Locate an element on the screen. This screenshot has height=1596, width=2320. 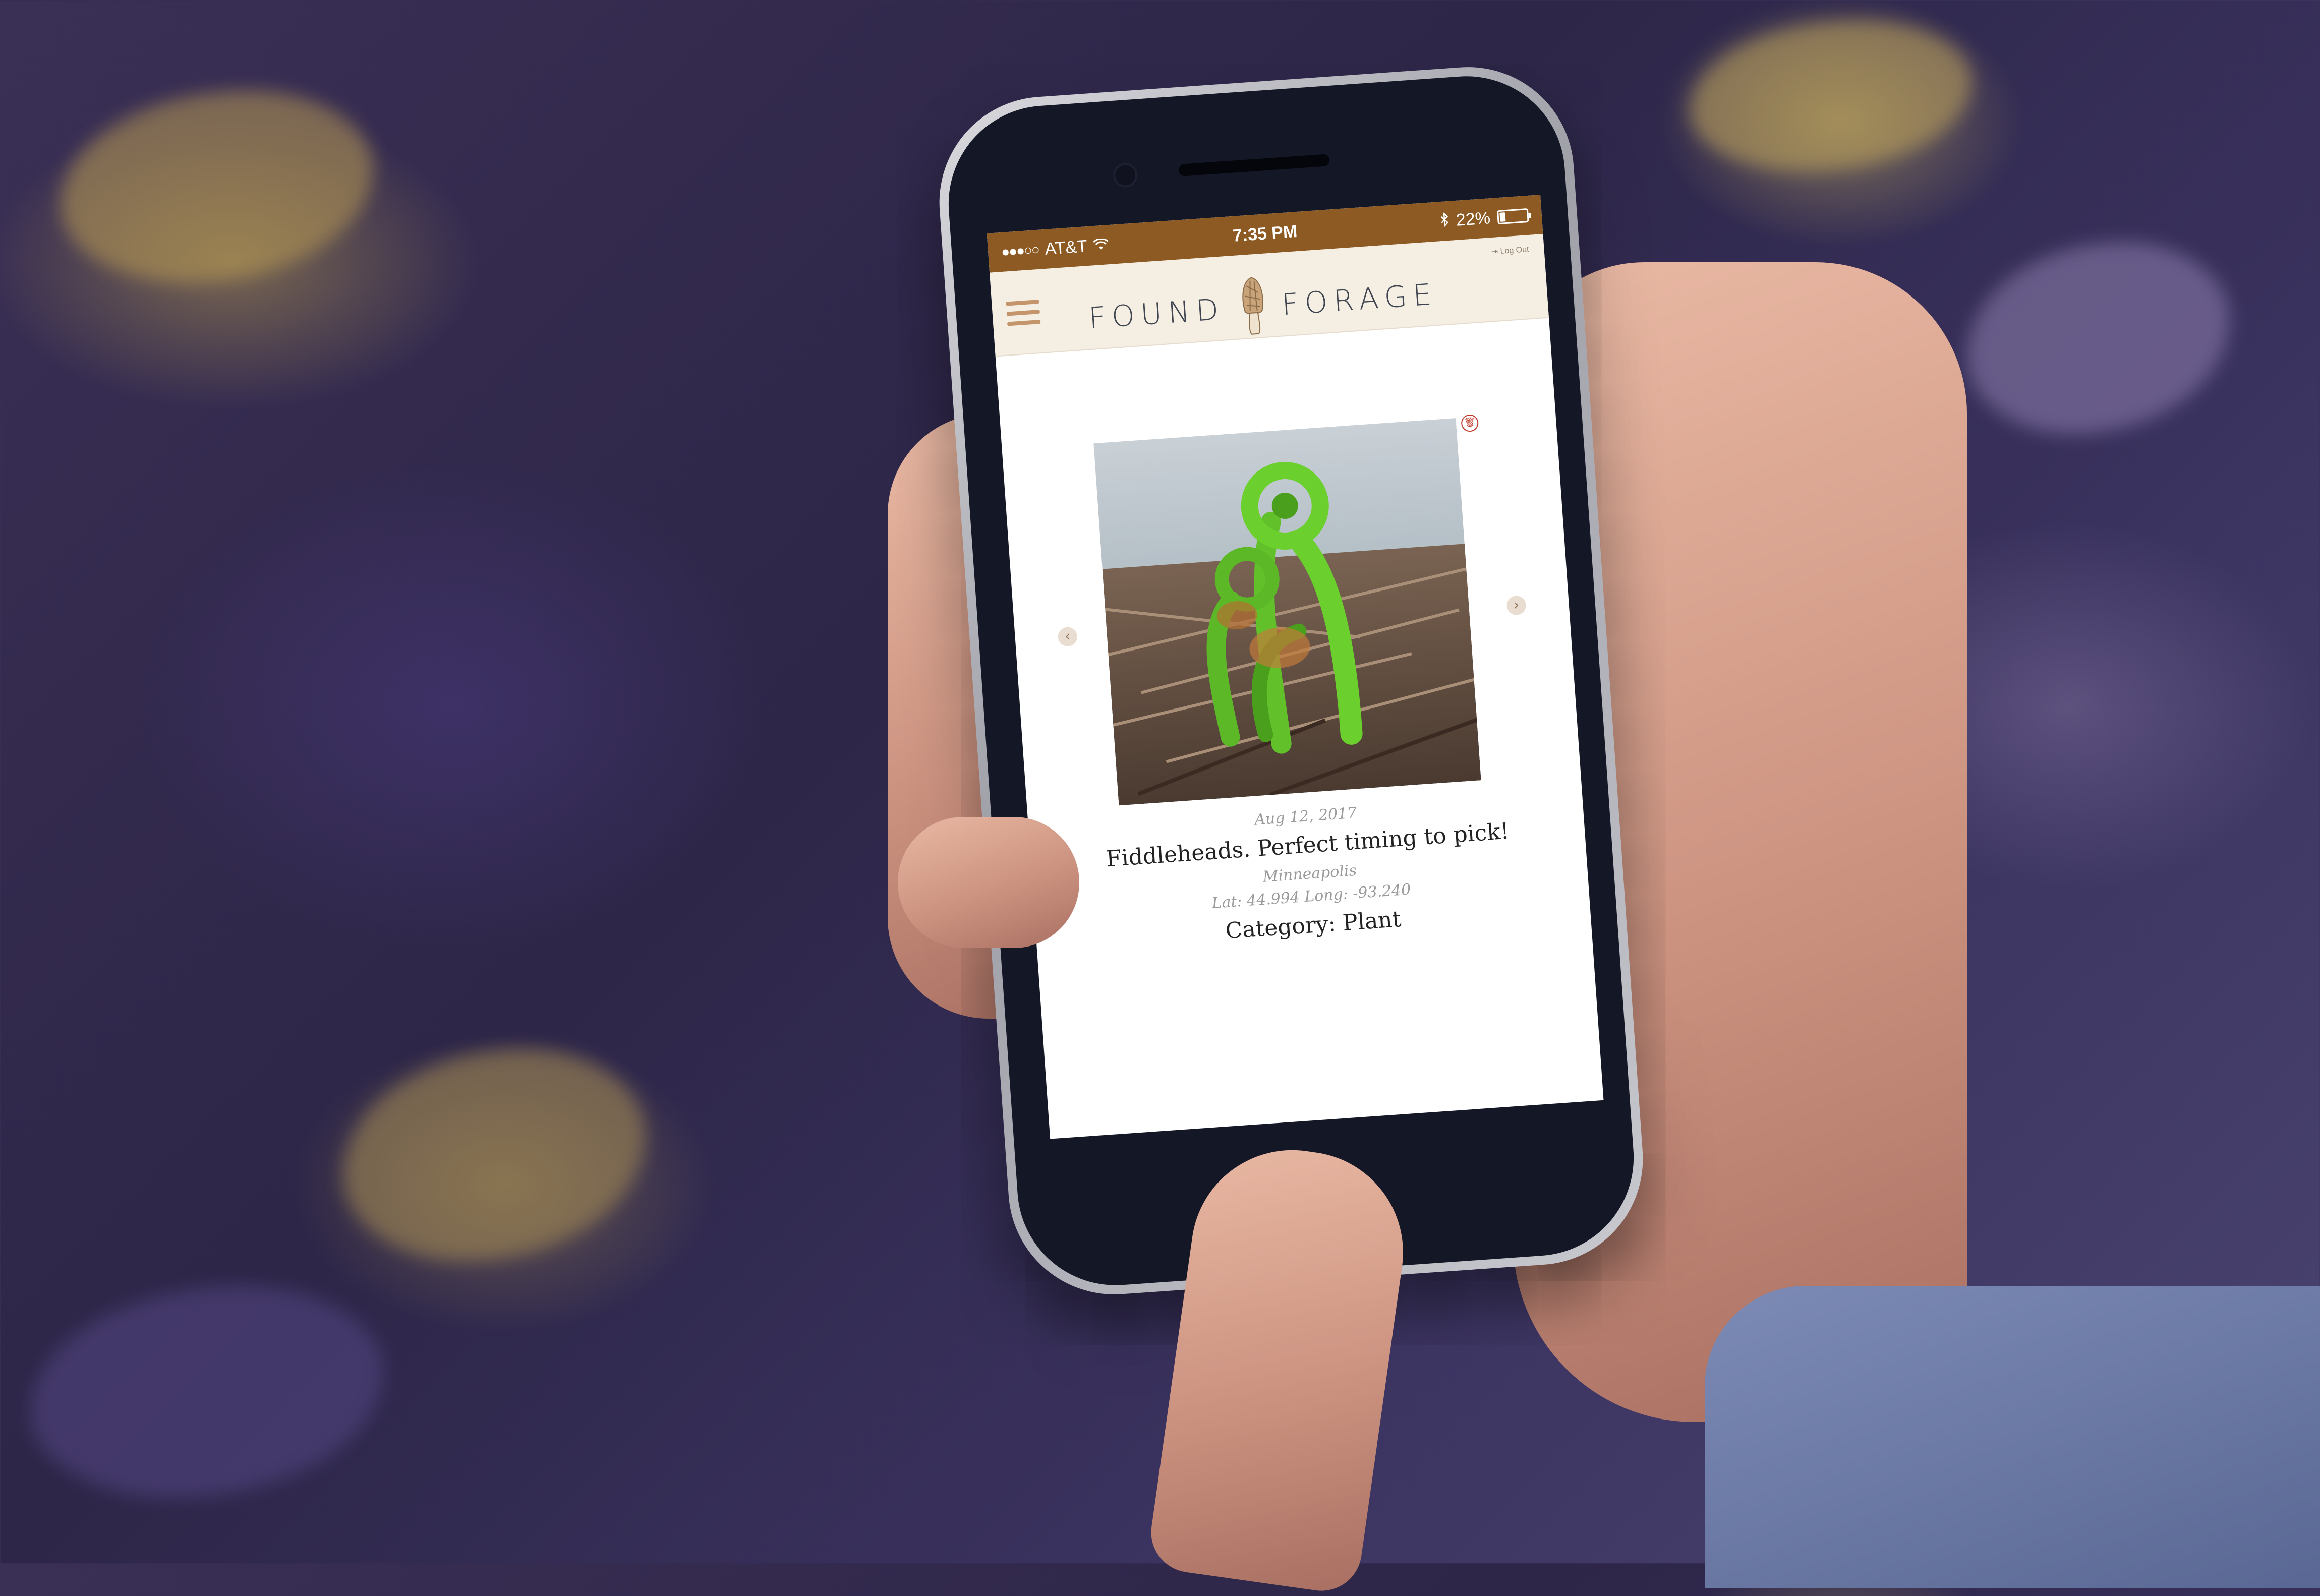
logo-word-found: FOUND is located at coordinates (1156, 313).